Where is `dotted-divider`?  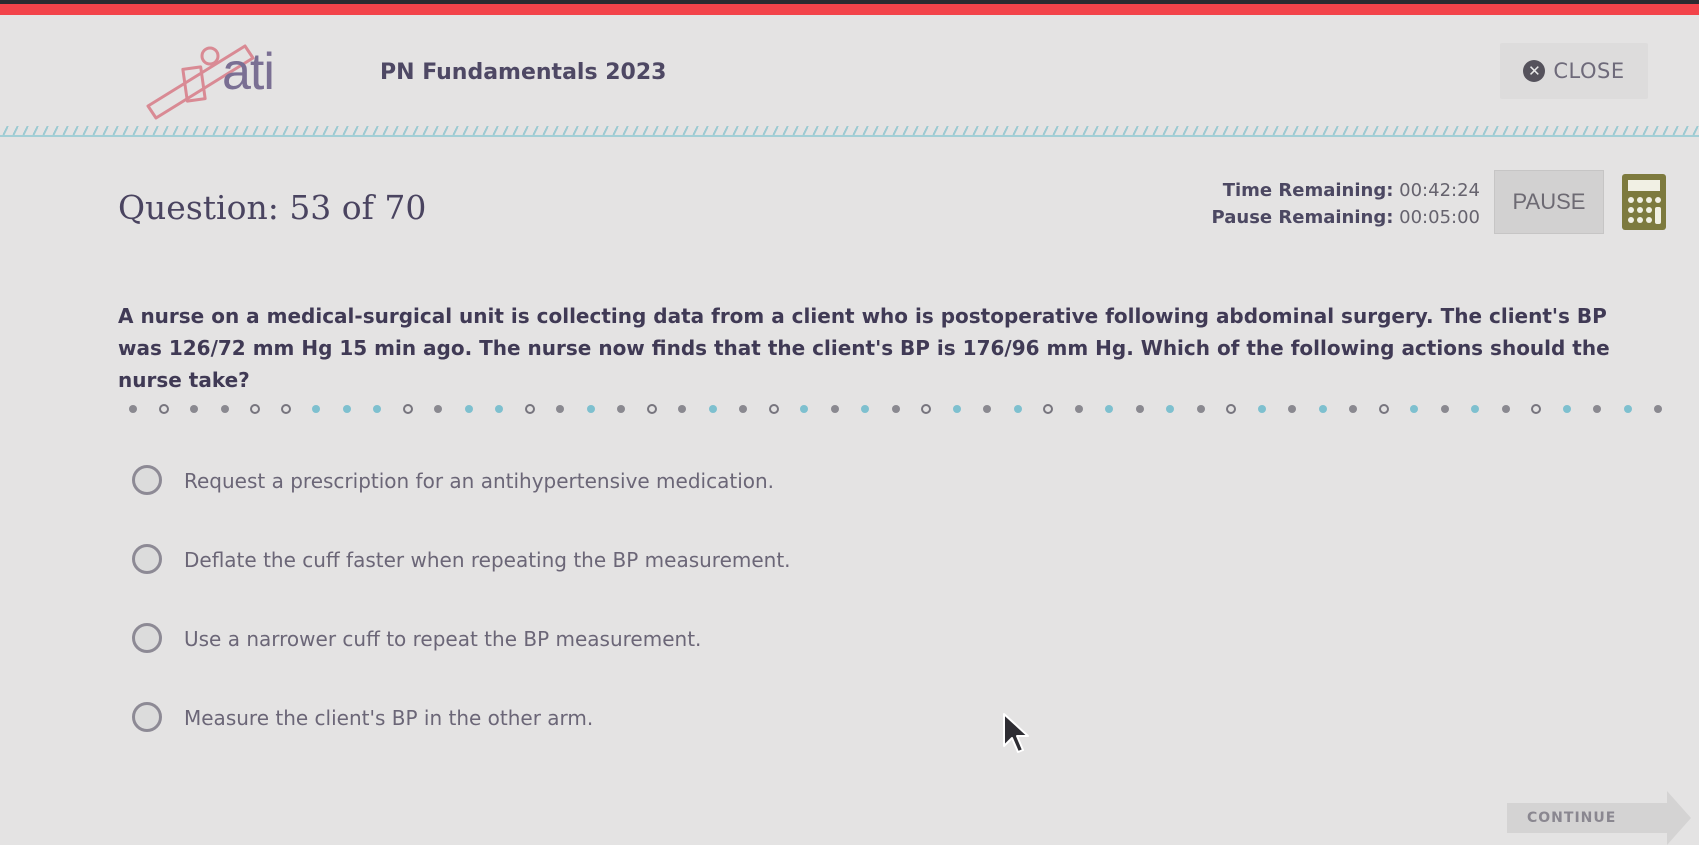
dotted-divider is located at coordinates (898, 409).